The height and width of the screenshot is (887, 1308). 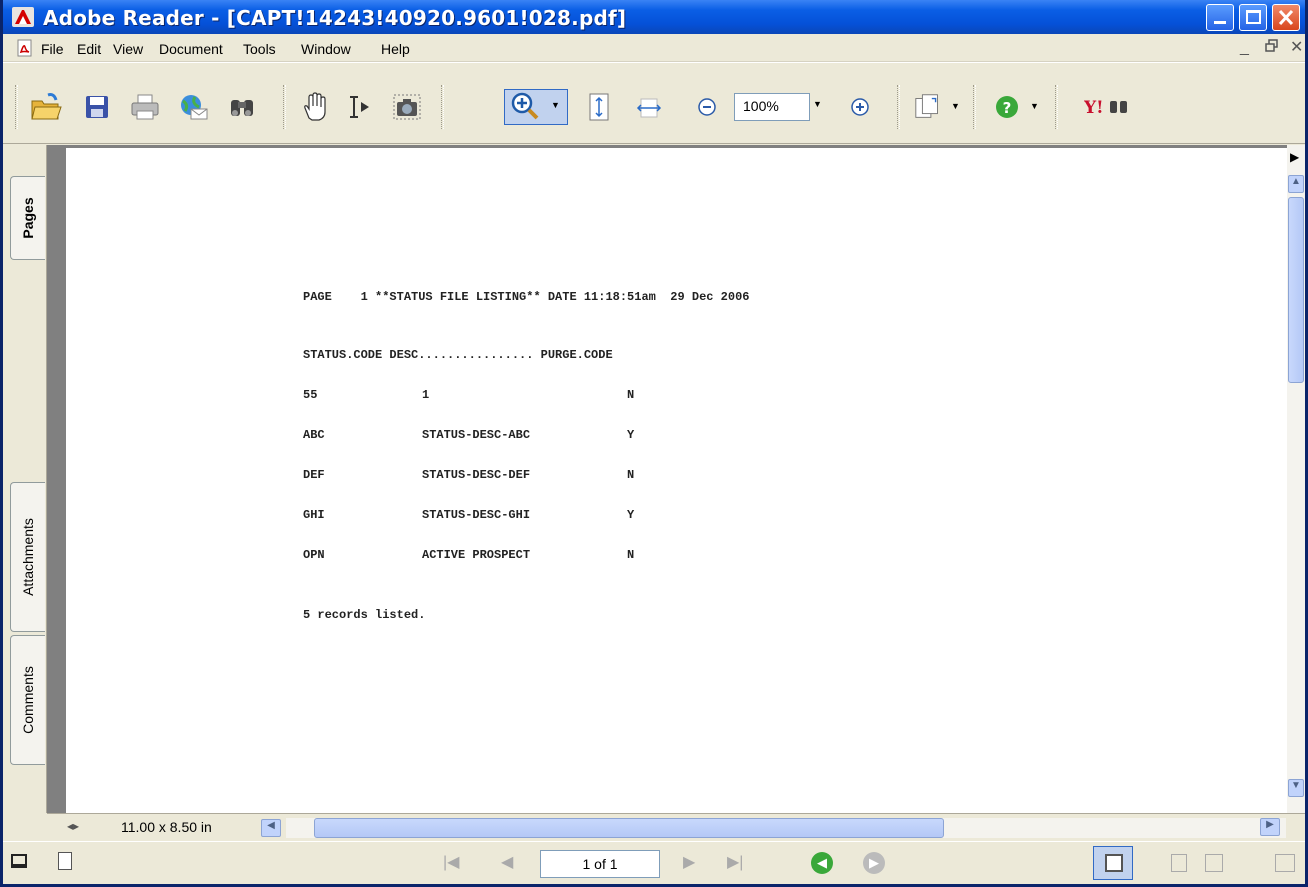 What do you see at coordinates (407, 107) in the screenshot?
I see `snapshot-button` at bounding box center [407, 107].